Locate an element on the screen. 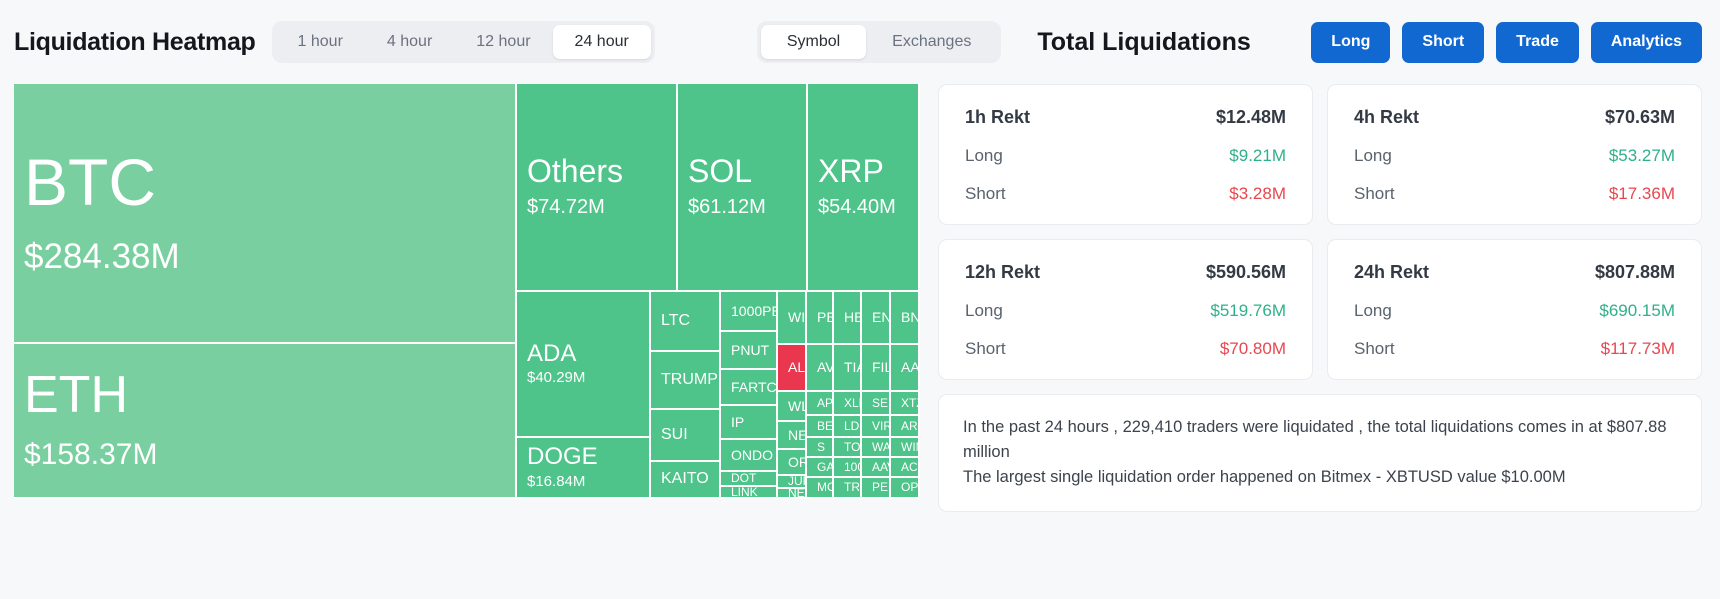 Image resolution: width=1720 pixels, height=599 pixels. timeframe-selector: 1 hour 4 hour 12 hour 24 hour is located at coordinates (463, 42).